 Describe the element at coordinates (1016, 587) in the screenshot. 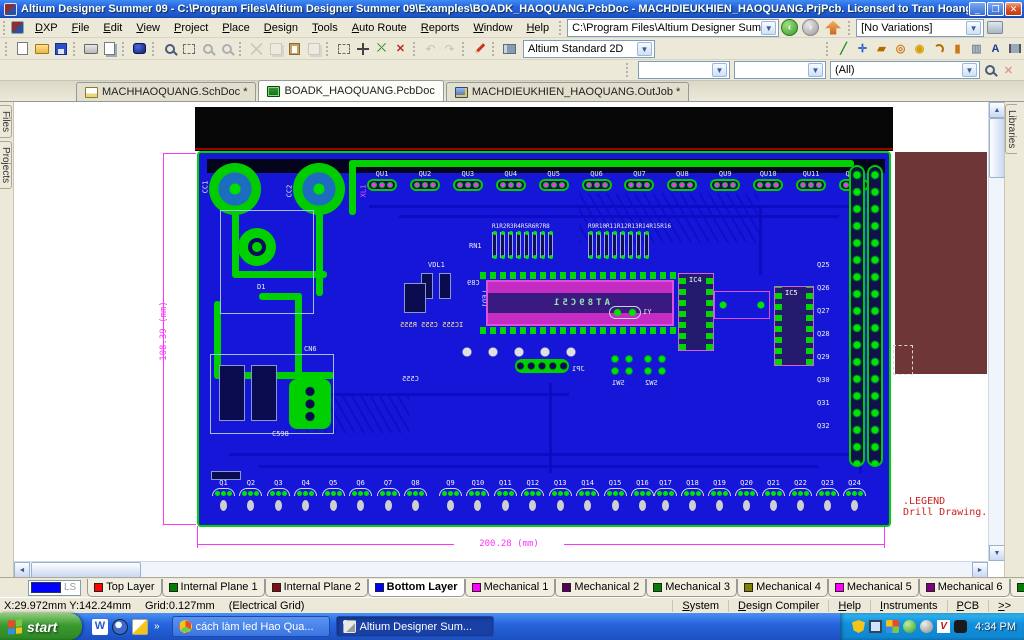

I see `layer-tab: Mechanical 7` at that location.